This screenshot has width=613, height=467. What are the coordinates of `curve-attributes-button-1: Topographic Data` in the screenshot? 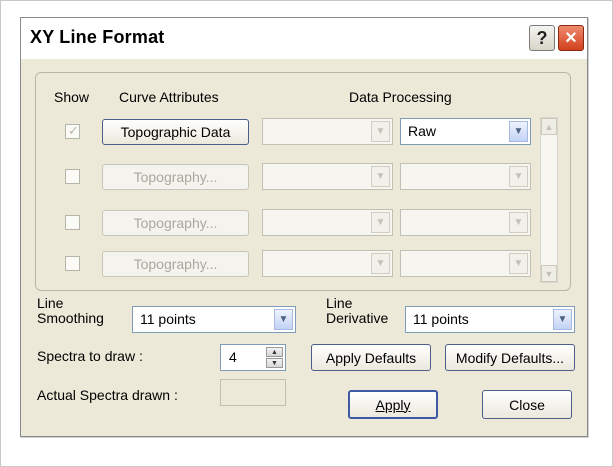 It's located at (175, 132).